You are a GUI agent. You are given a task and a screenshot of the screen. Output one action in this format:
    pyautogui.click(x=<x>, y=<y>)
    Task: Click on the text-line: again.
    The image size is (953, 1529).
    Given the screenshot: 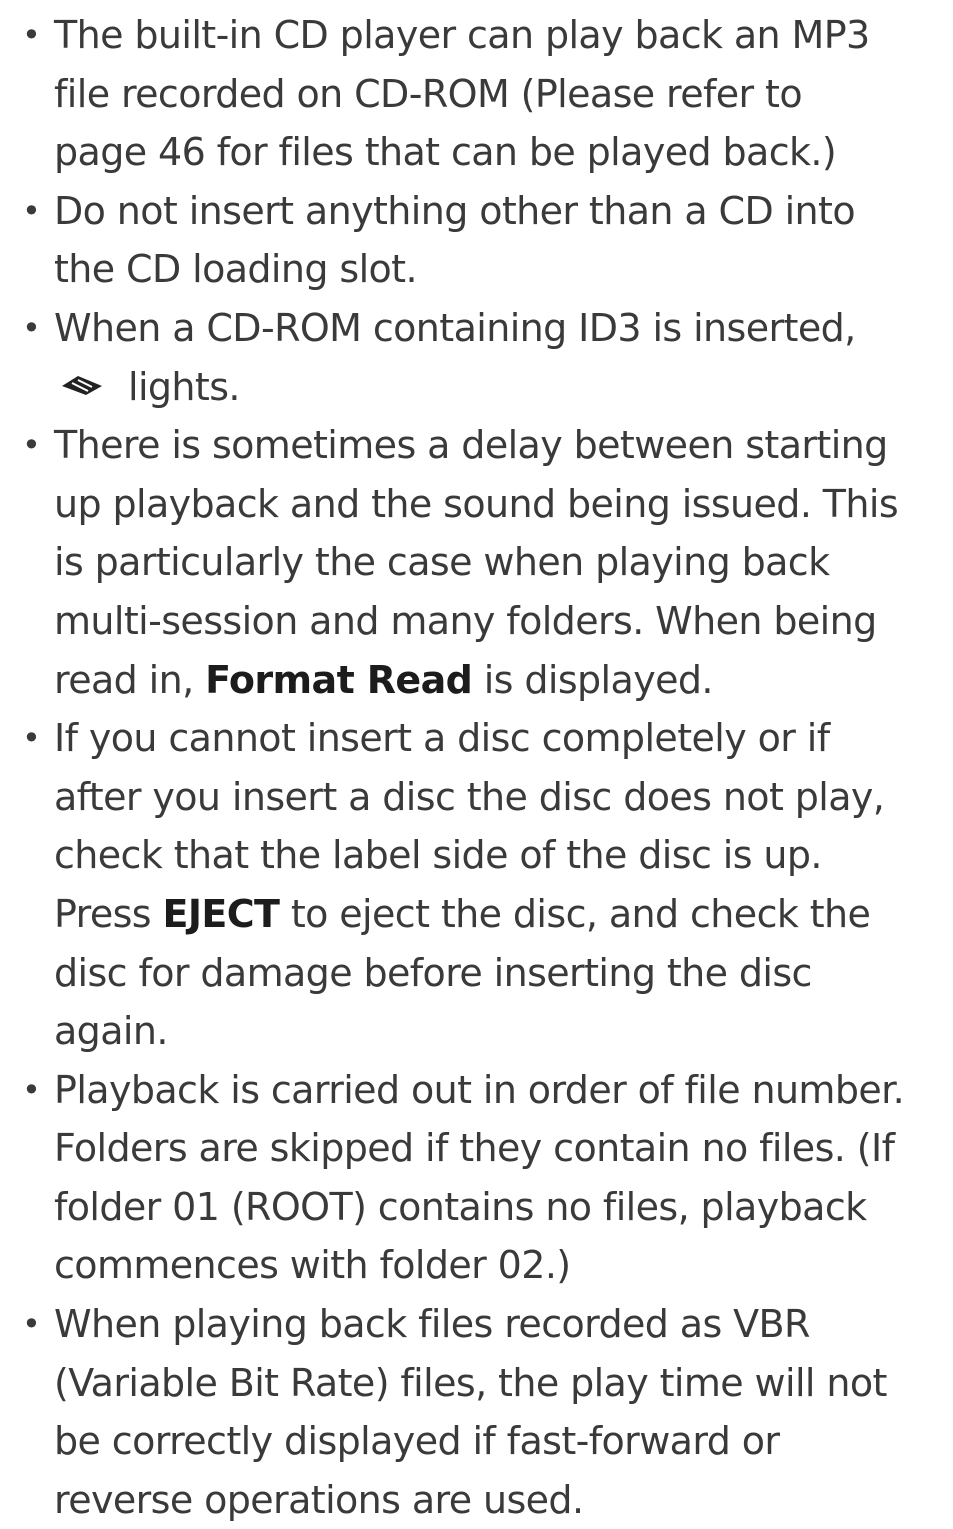 What is the action you would take?
    pyautogui.click(x=111, y=1031)
    